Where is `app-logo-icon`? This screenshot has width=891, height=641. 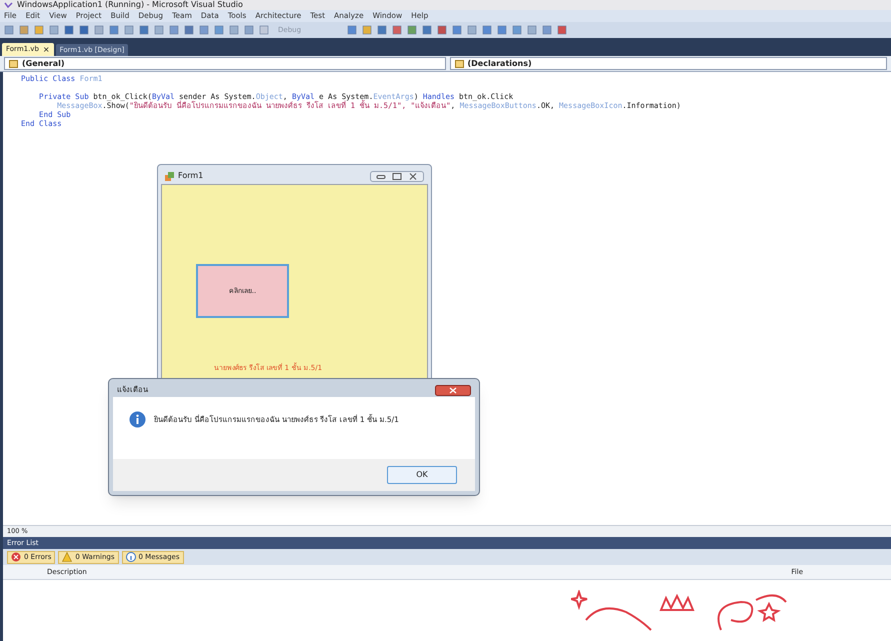
app-logo-icon is located at coordinates (8, 5).